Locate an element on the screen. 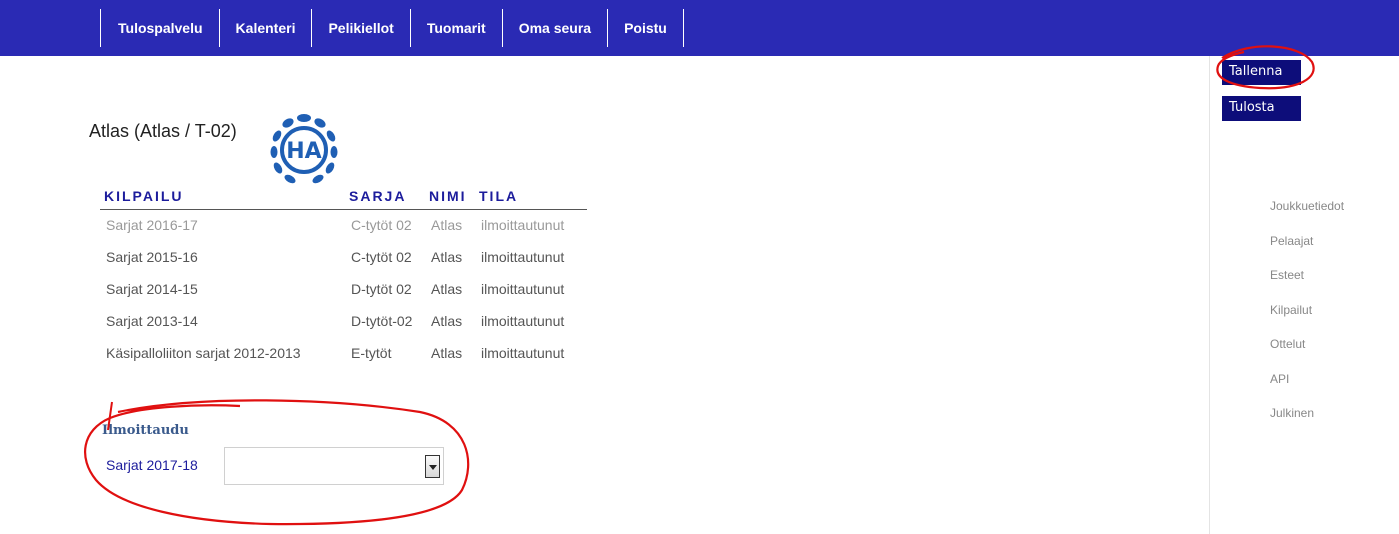  club-logo: HA is located at coordinates (304, 149).